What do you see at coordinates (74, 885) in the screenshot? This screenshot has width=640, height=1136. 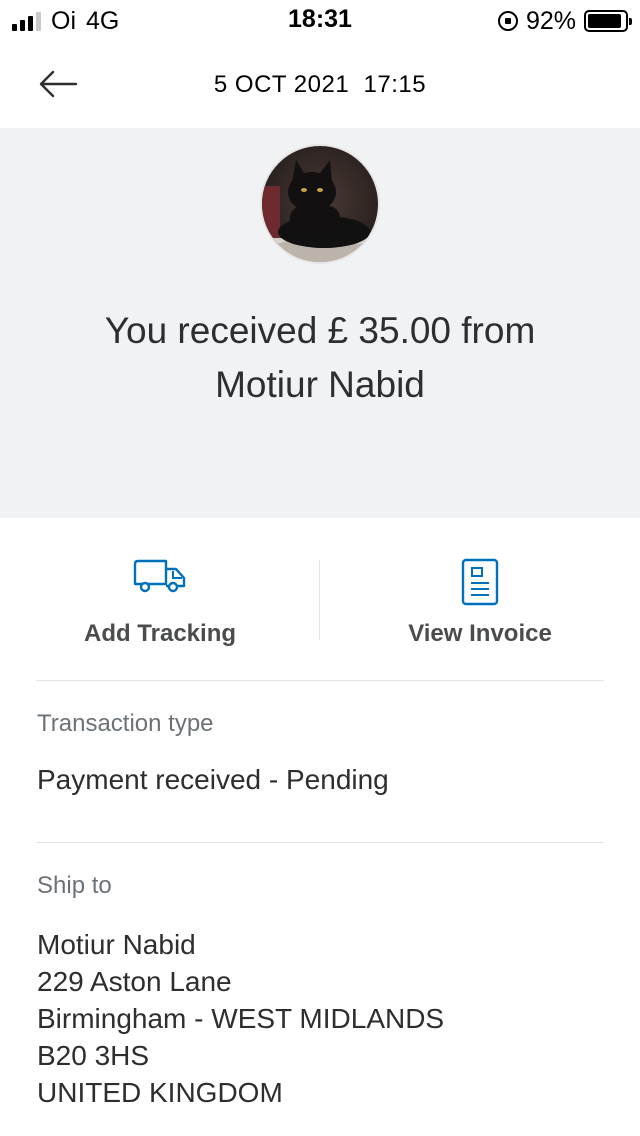 I see `ship-to-label: Ship to` at bounding box center [74, 885].